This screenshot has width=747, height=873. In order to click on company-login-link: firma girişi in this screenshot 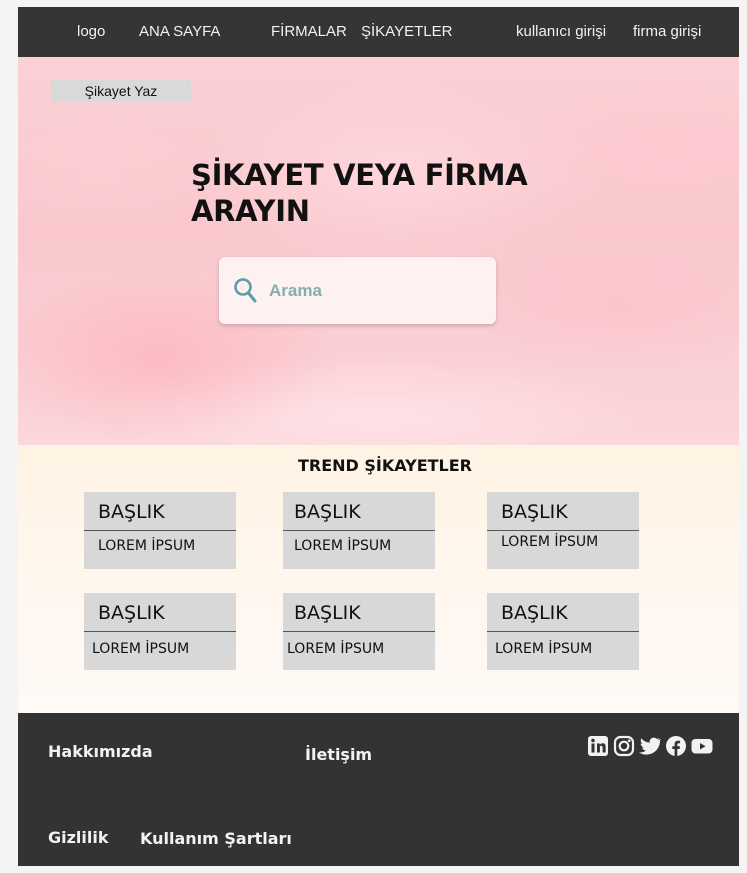, I will do `click(667, 31)`.